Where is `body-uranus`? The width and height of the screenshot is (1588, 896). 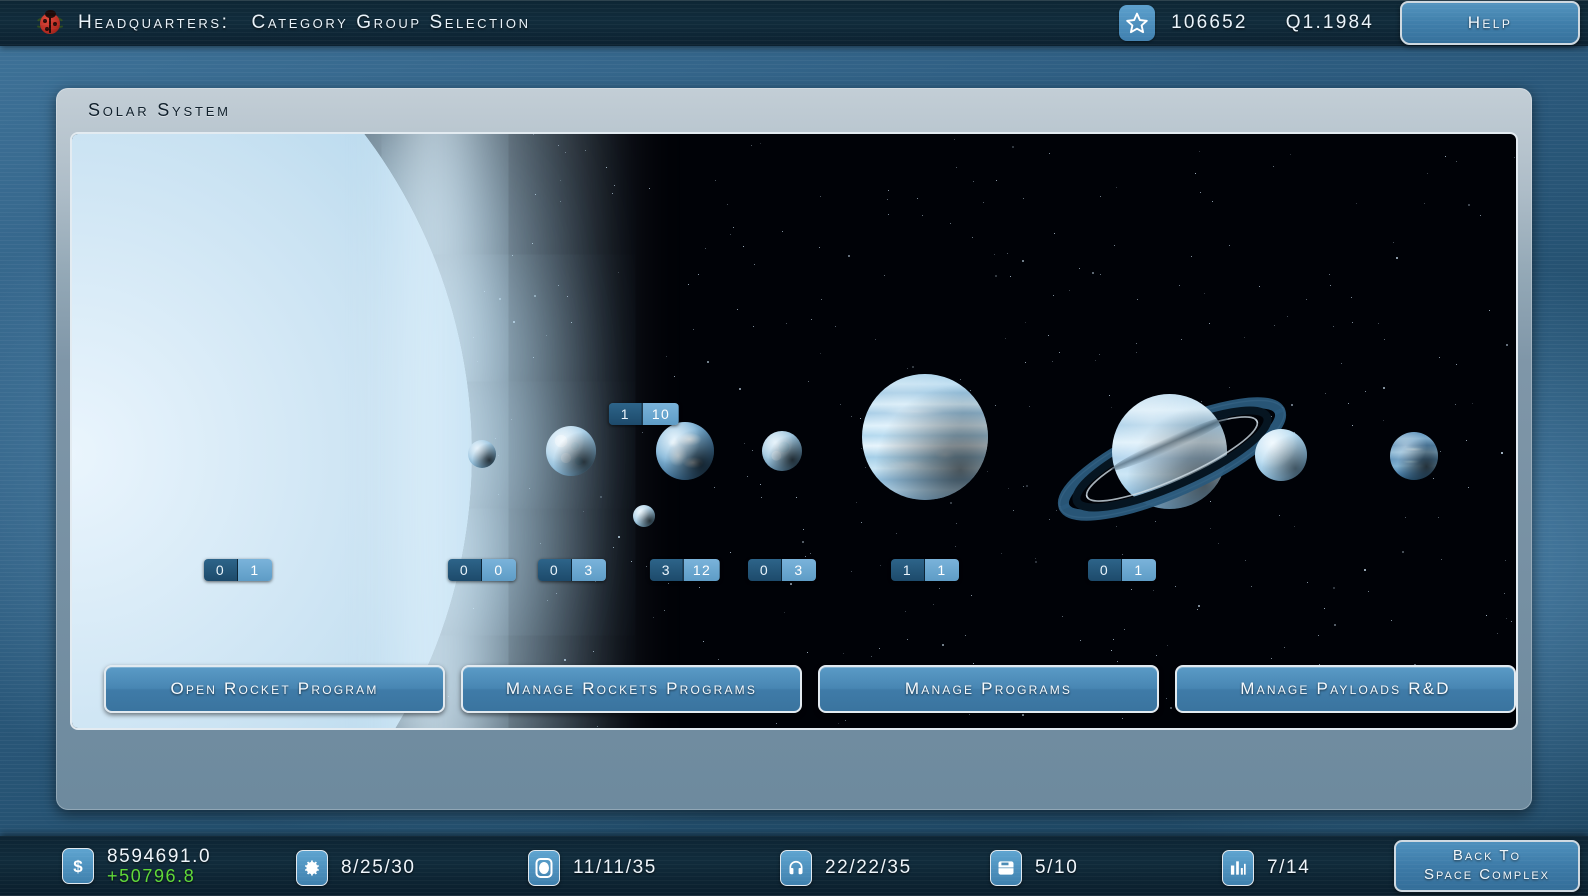 body-uranus is located at coordinates (1281, 455).